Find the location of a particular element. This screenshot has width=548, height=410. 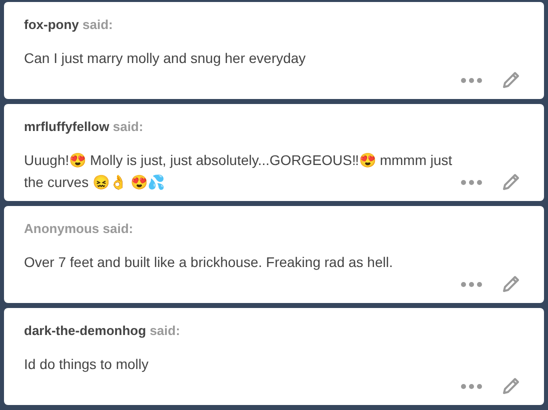

ask-text: Can I just marry molly and snug her everyday is located at coordinates (165, 58).